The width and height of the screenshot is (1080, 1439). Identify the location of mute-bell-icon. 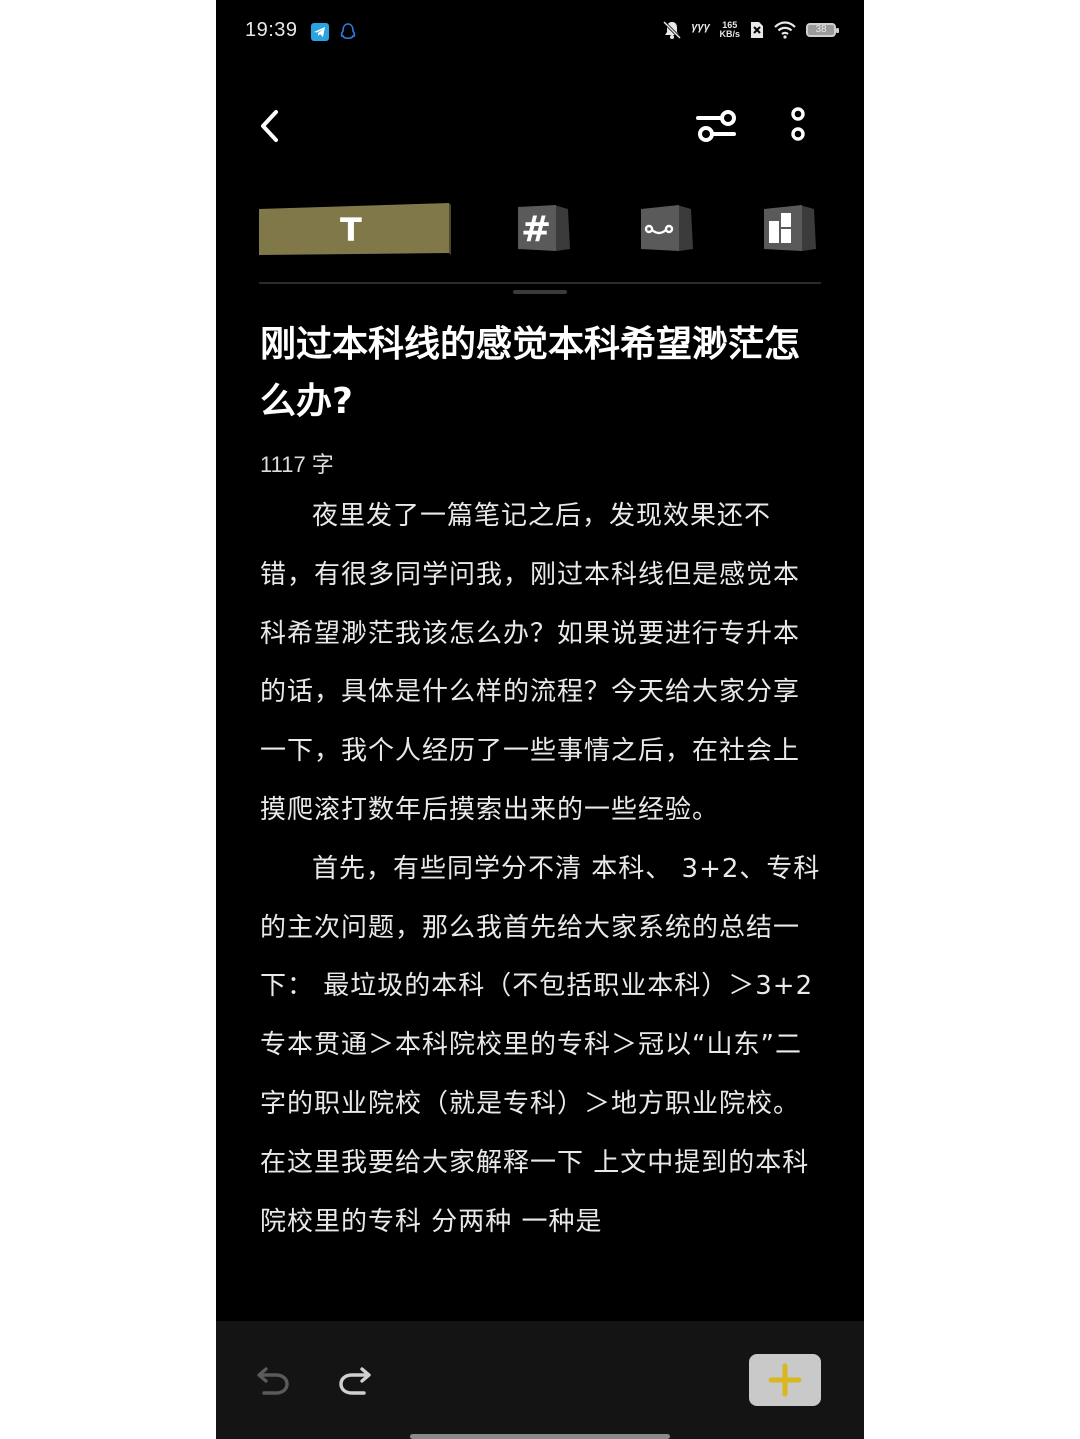
(671, 30).